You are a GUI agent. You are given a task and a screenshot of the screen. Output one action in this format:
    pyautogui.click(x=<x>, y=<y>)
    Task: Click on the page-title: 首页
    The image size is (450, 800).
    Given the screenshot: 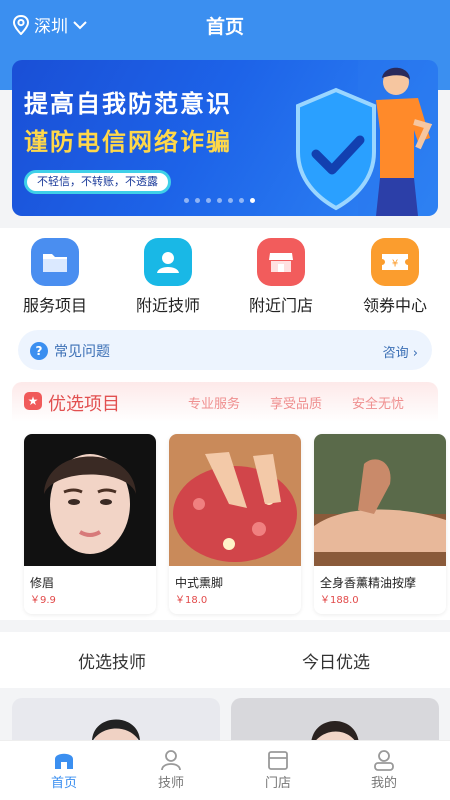 What is the action you would take?
    pyautogui.click(x=224, y=27)
    